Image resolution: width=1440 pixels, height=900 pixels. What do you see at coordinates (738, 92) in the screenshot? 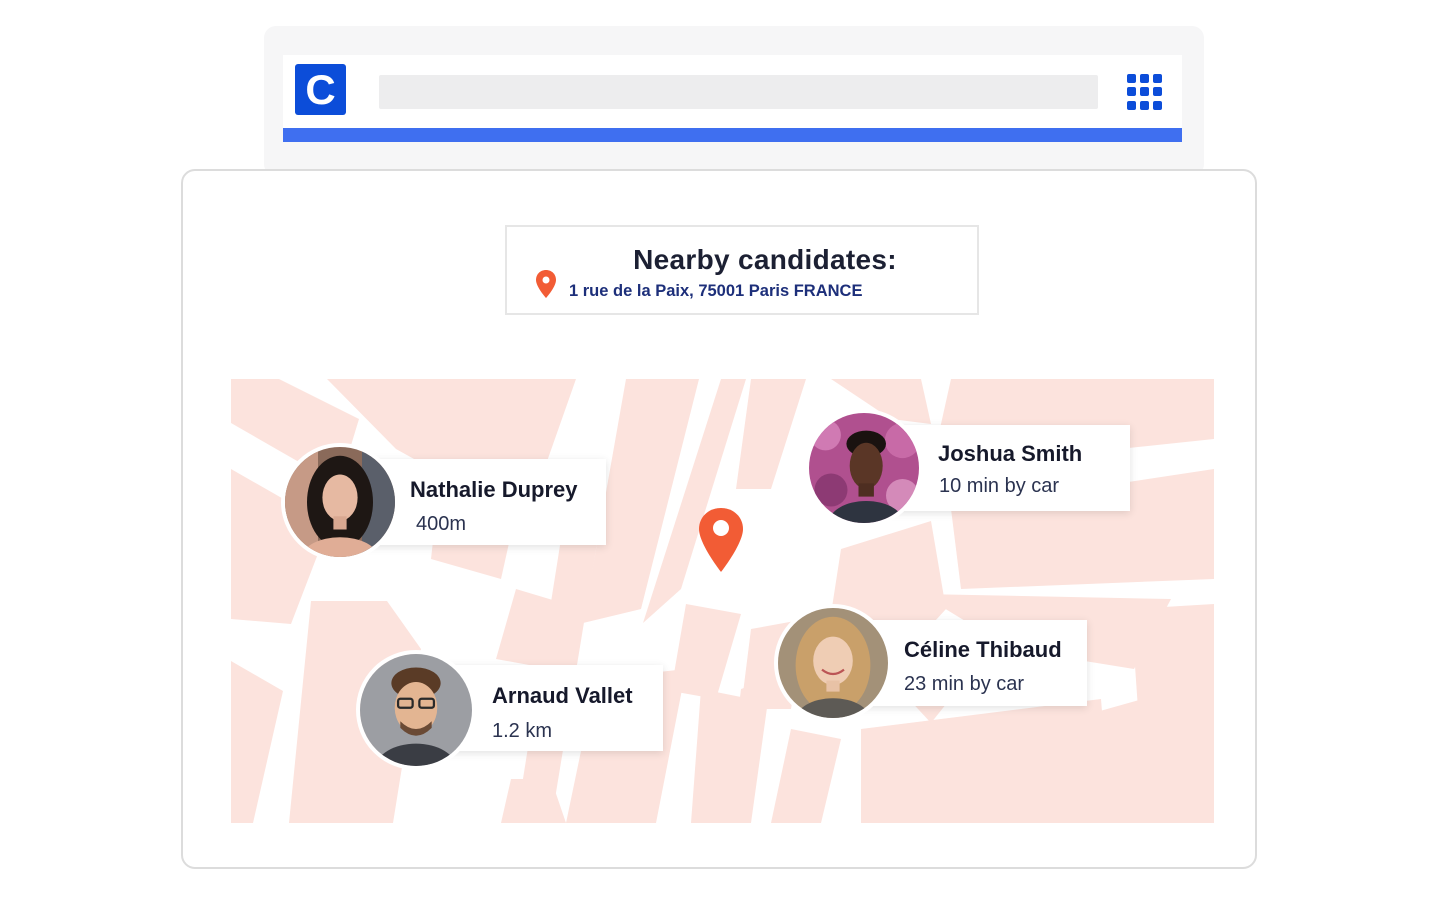
I see `search-input` at bounding box center [738, 92].